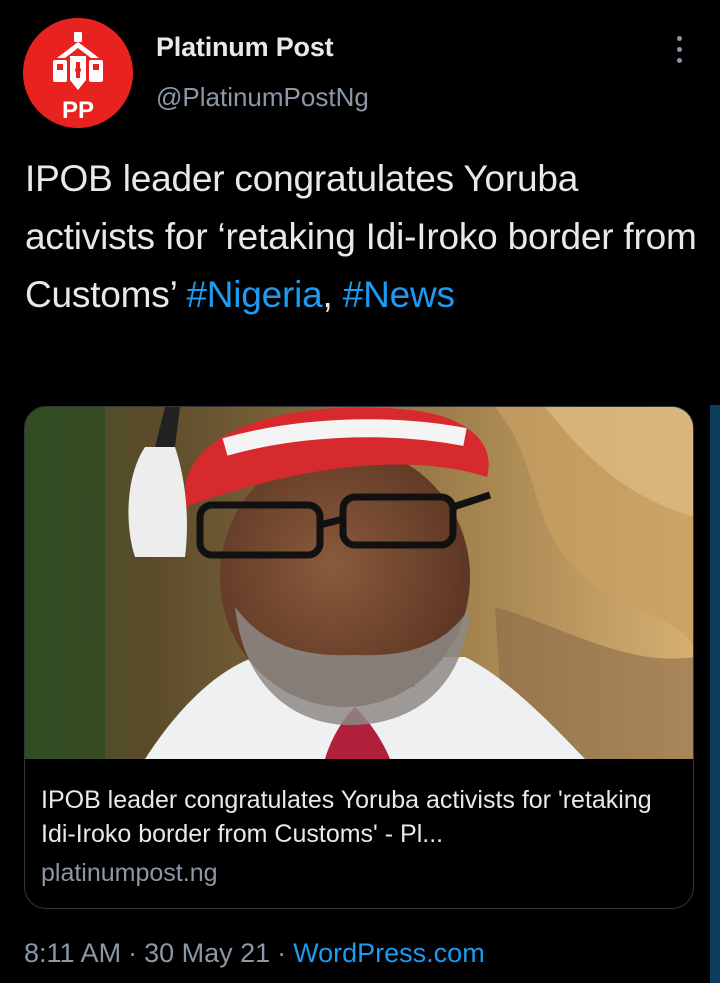 This screenshot has width=720, height=983. Describe the element at coordinates (262, 97) in the screenshot. I see `user-handle: @PlatinumPostNg` at that location.